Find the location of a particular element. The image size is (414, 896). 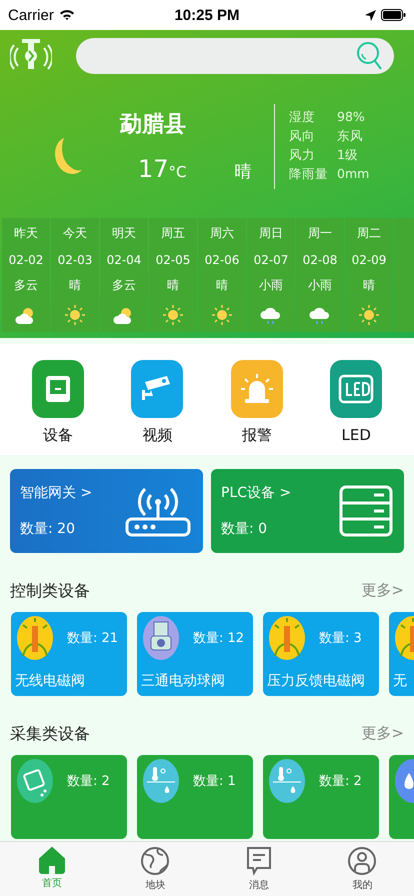

search-field is located at coordinates (235, 56).